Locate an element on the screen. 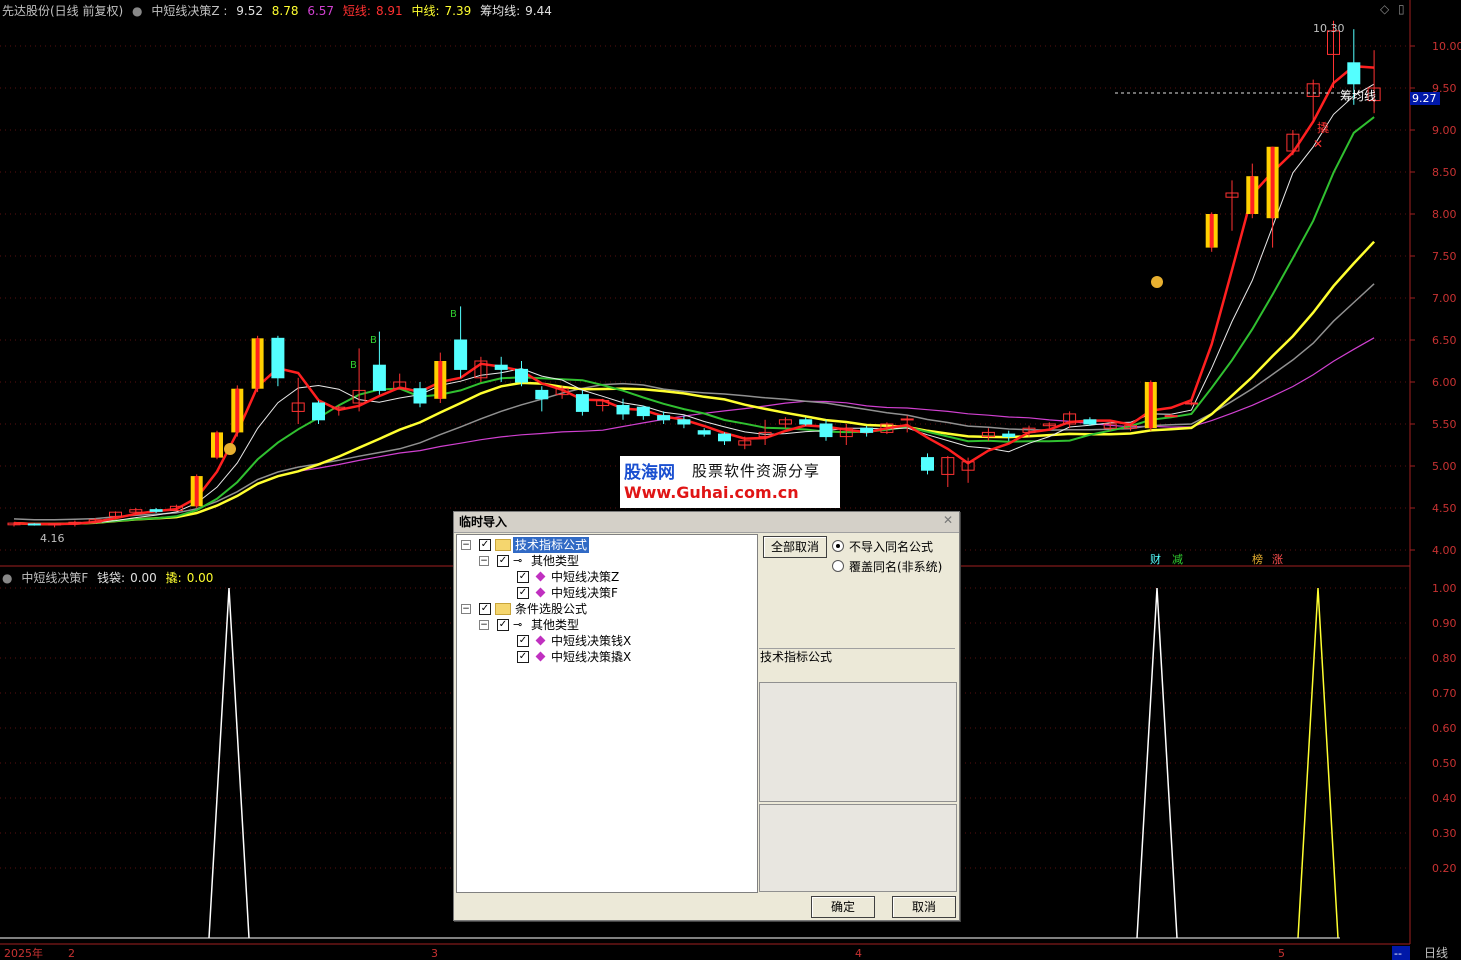 Image resolution: width=1461 pixels, height=960 pixels. indicator-name: 中短线决策Z : is located at coordinates (189, 11).